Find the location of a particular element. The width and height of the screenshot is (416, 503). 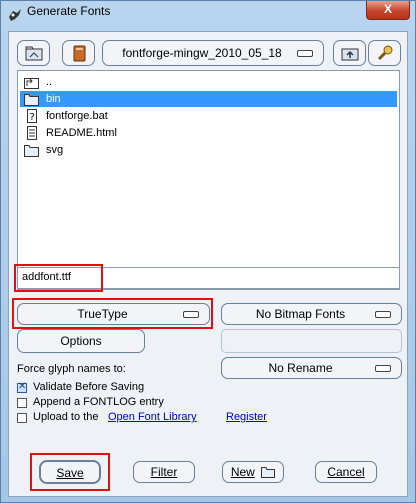

bookmark-book-icon is located at coordinates (79, 53).